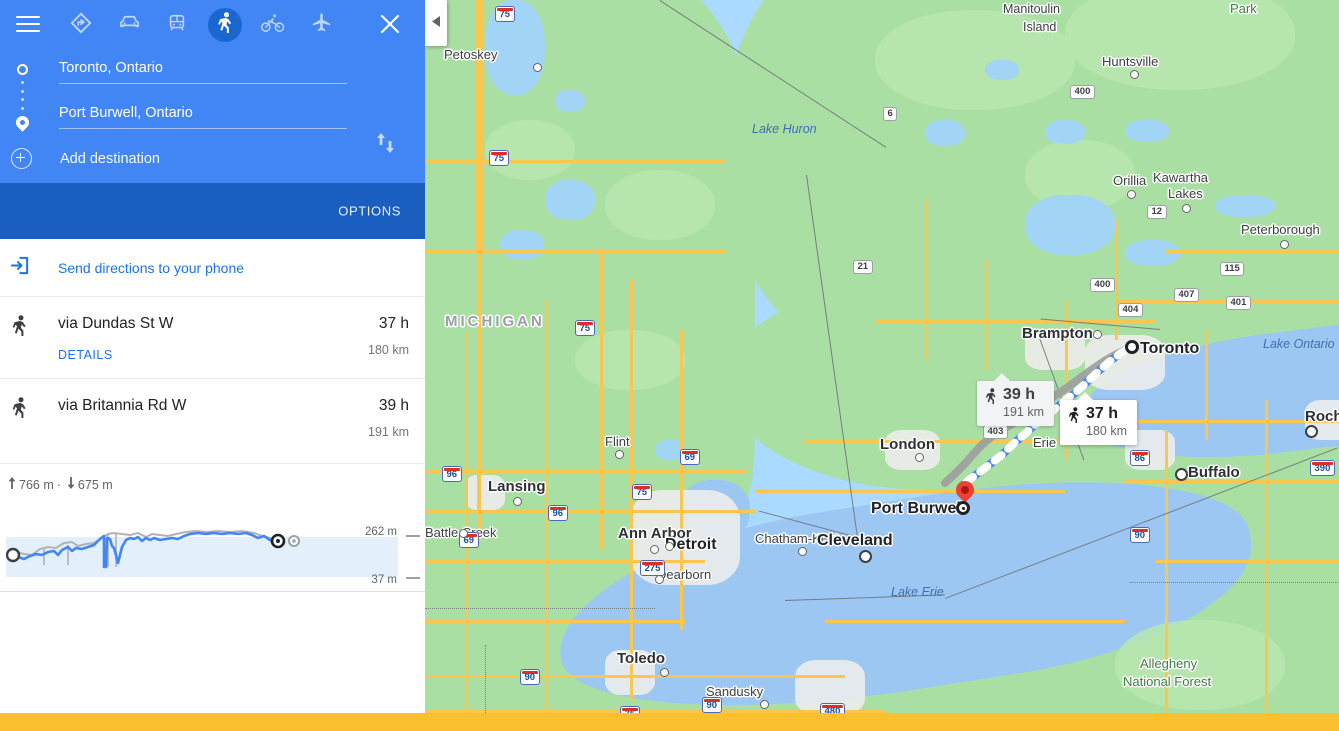 Image resolution: width=1339 pixels, height=731 pixels. What do you see at coordinates (585, 471) in the screenshot?
I see `road-h3` at bounding box center [585, 471].